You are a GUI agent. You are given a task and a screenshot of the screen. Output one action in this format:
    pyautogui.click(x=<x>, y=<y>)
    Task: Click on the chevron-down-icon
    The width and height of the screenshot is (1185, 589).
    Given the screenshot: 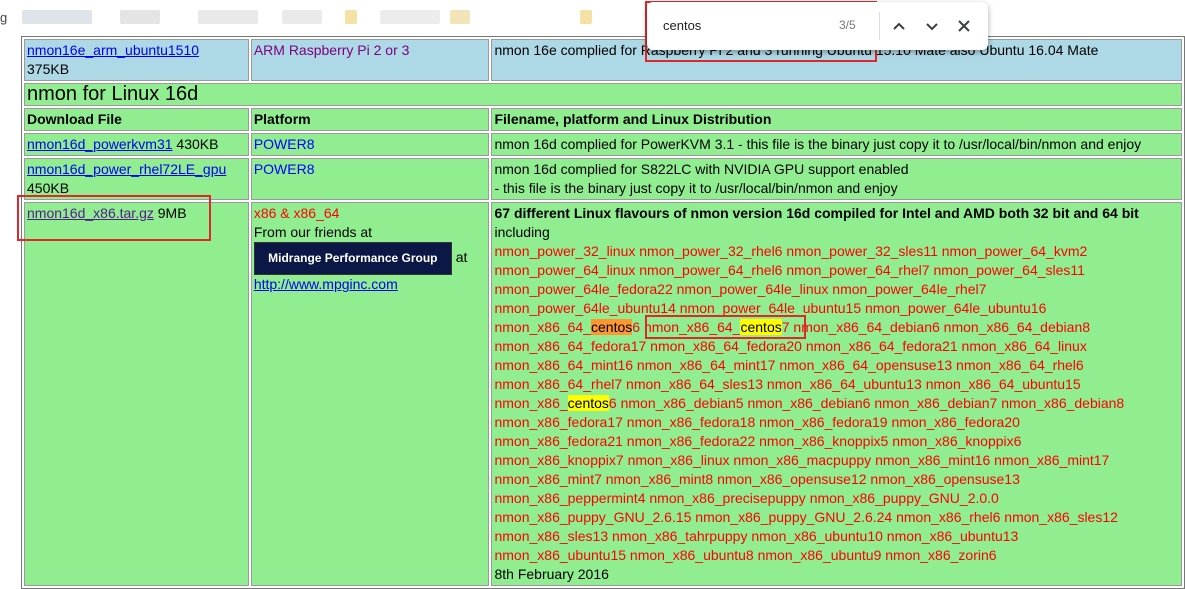 What is the action you would take?
    pyautogui.click(x=932, y=27)
    